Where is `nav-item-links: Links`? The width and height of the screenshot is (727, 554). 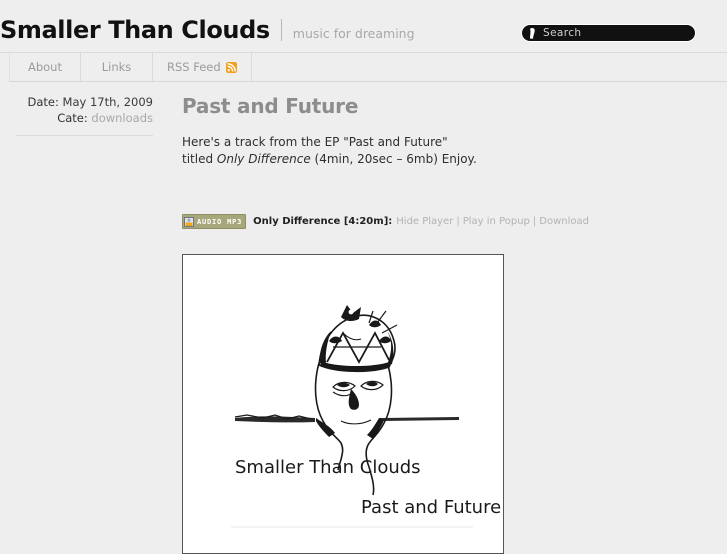
nav-item-links: Links is located at coordinates (117, 67).